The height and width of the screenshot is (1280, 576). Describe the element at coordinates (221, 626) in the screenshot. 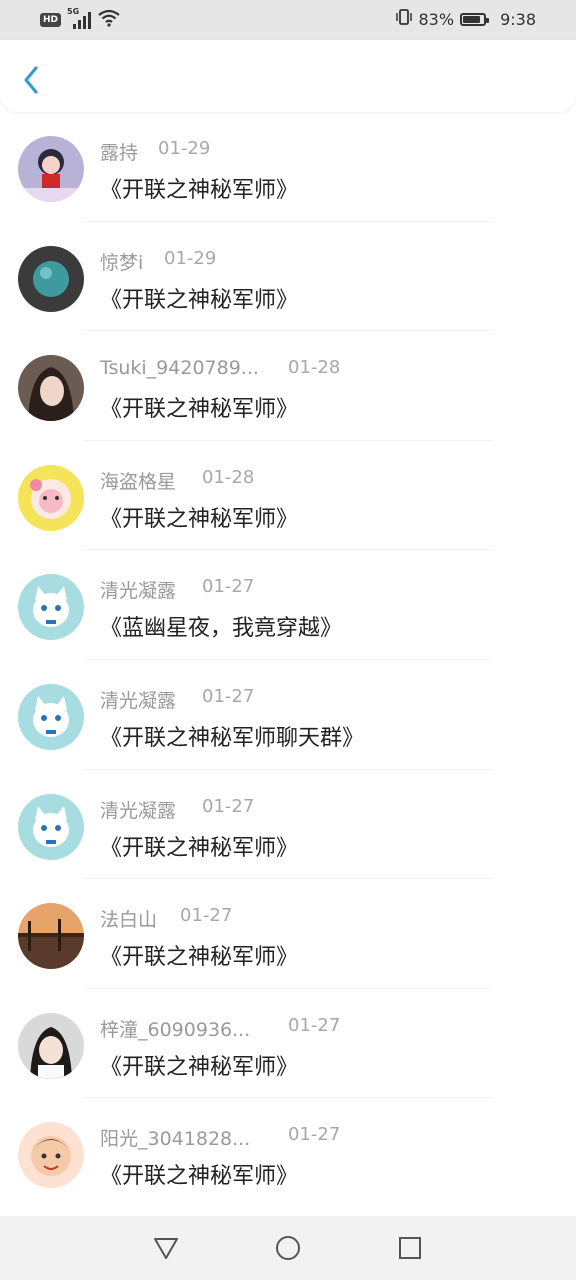

I see `work-title: 《蓝幽星夜，我竟穿越》` at that location.